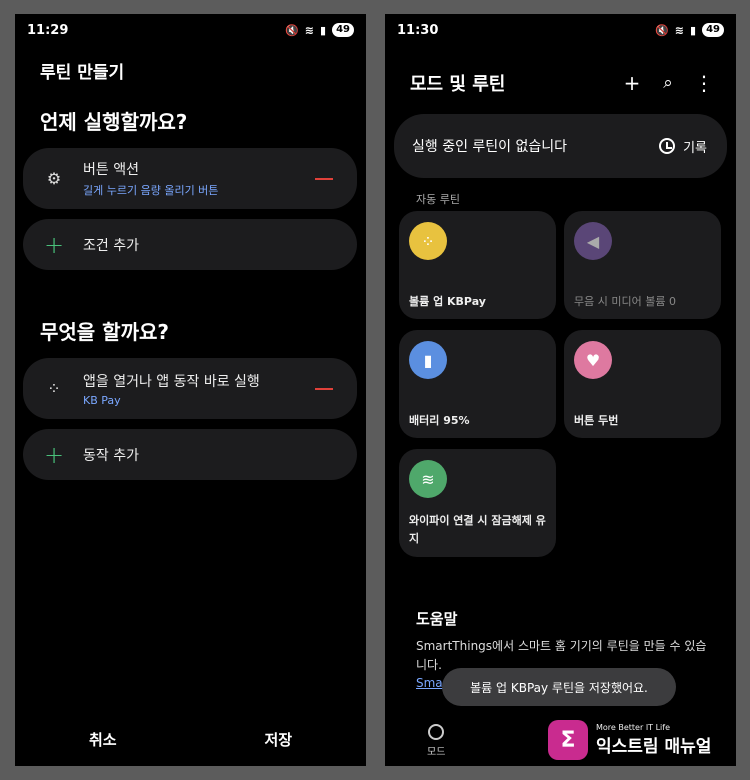  What do you see at coordinates (439, 420) in the screenshot?
I see `routine-label: 배터리 95%` at bounding box center [439, 420].